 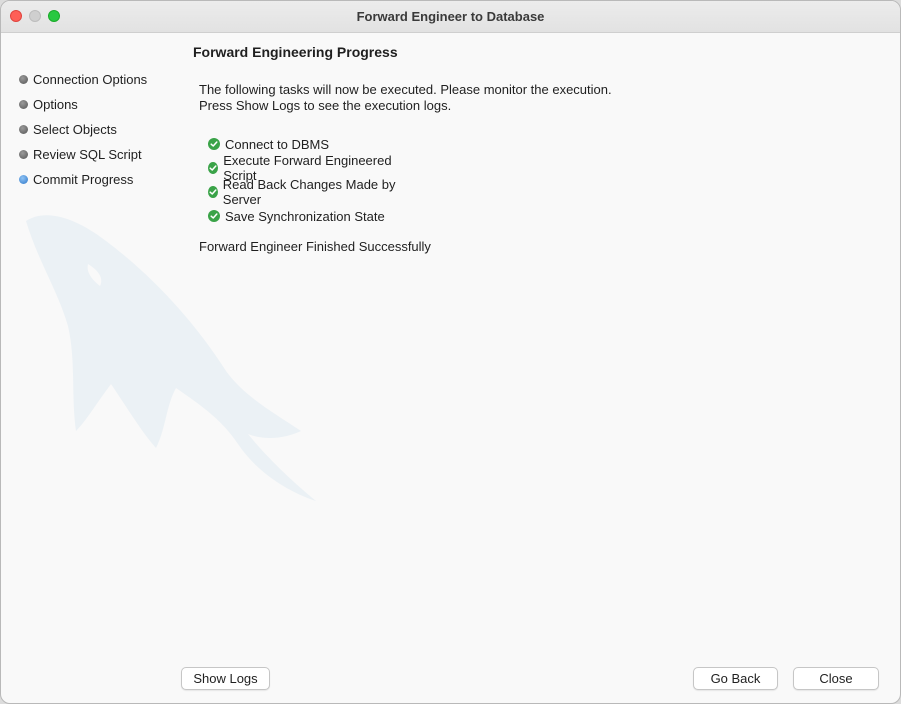 I want to click on task-item: Read Back Changes Made by Server, so click(x=303, y=192).